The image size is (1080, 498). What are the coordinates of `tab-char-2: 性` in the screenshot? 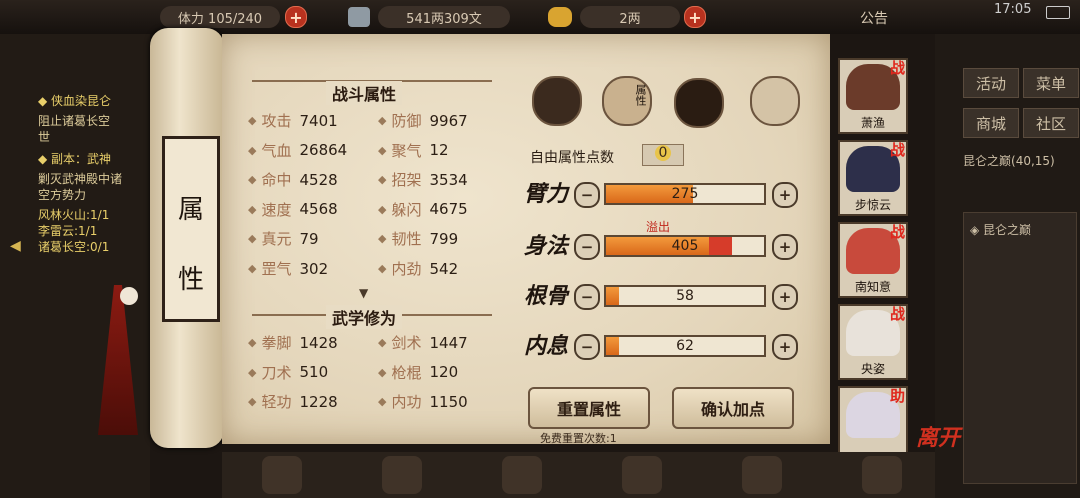 It's located at (190, 280).